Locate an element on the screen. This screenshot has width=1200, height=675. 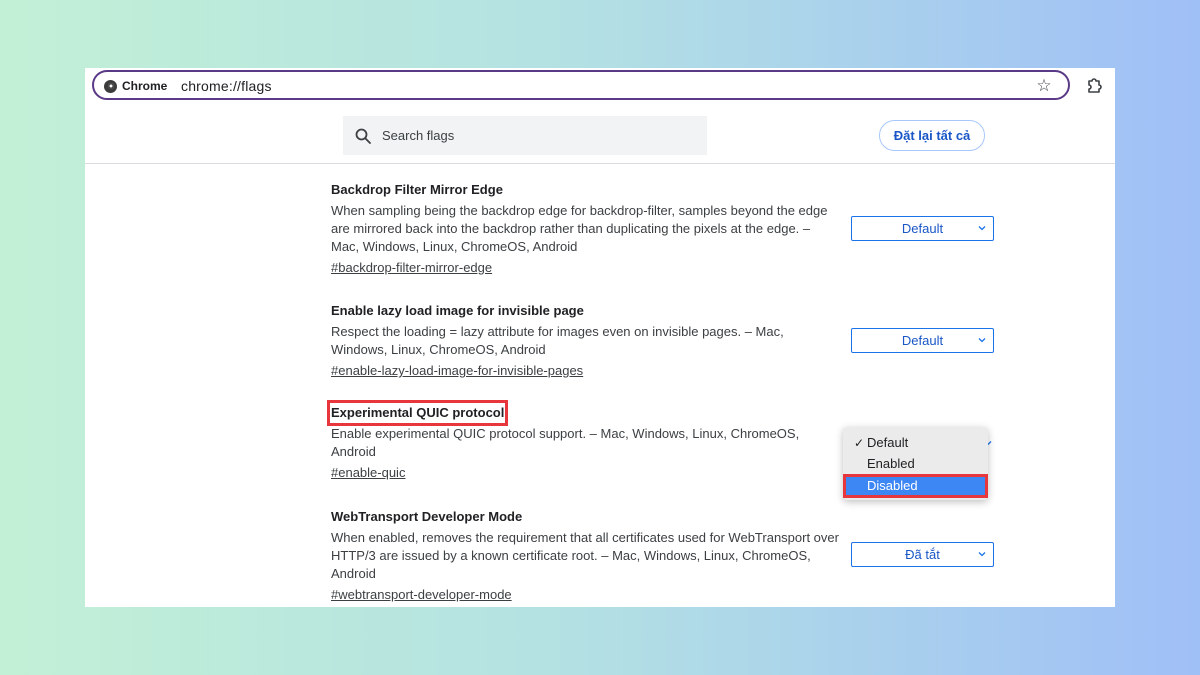
dropdown-option-enabled: Enabled is located at coordinates (915, 464).